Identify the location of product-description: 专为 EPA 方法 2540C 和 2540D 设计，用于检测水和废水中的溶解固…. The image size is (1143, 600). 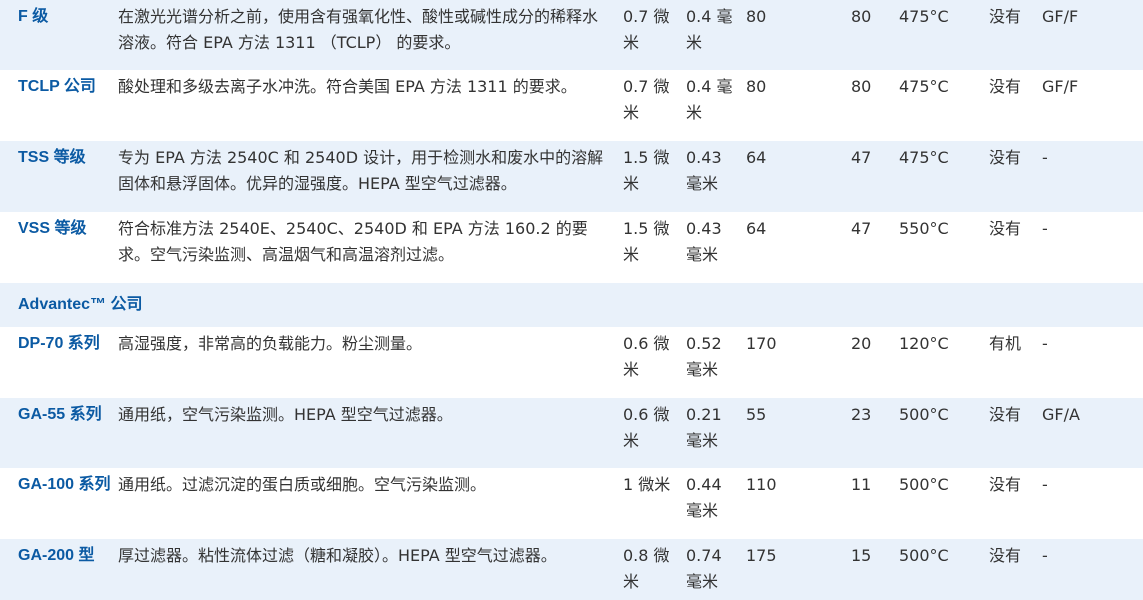
(366, 176).